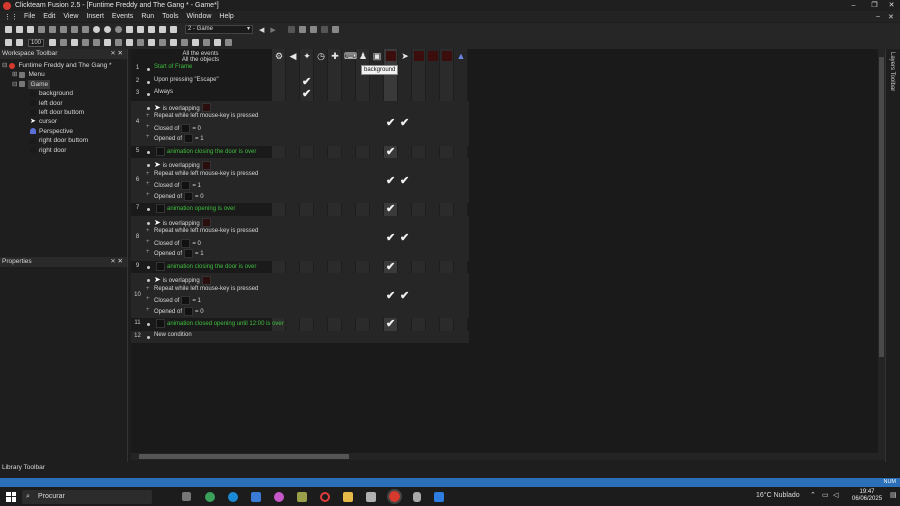 The width and height of the screenshot is (900, 506). Describe the element at coordinates (95, 16) in the screenshot. I see `menu-insert: Insert` at that location.